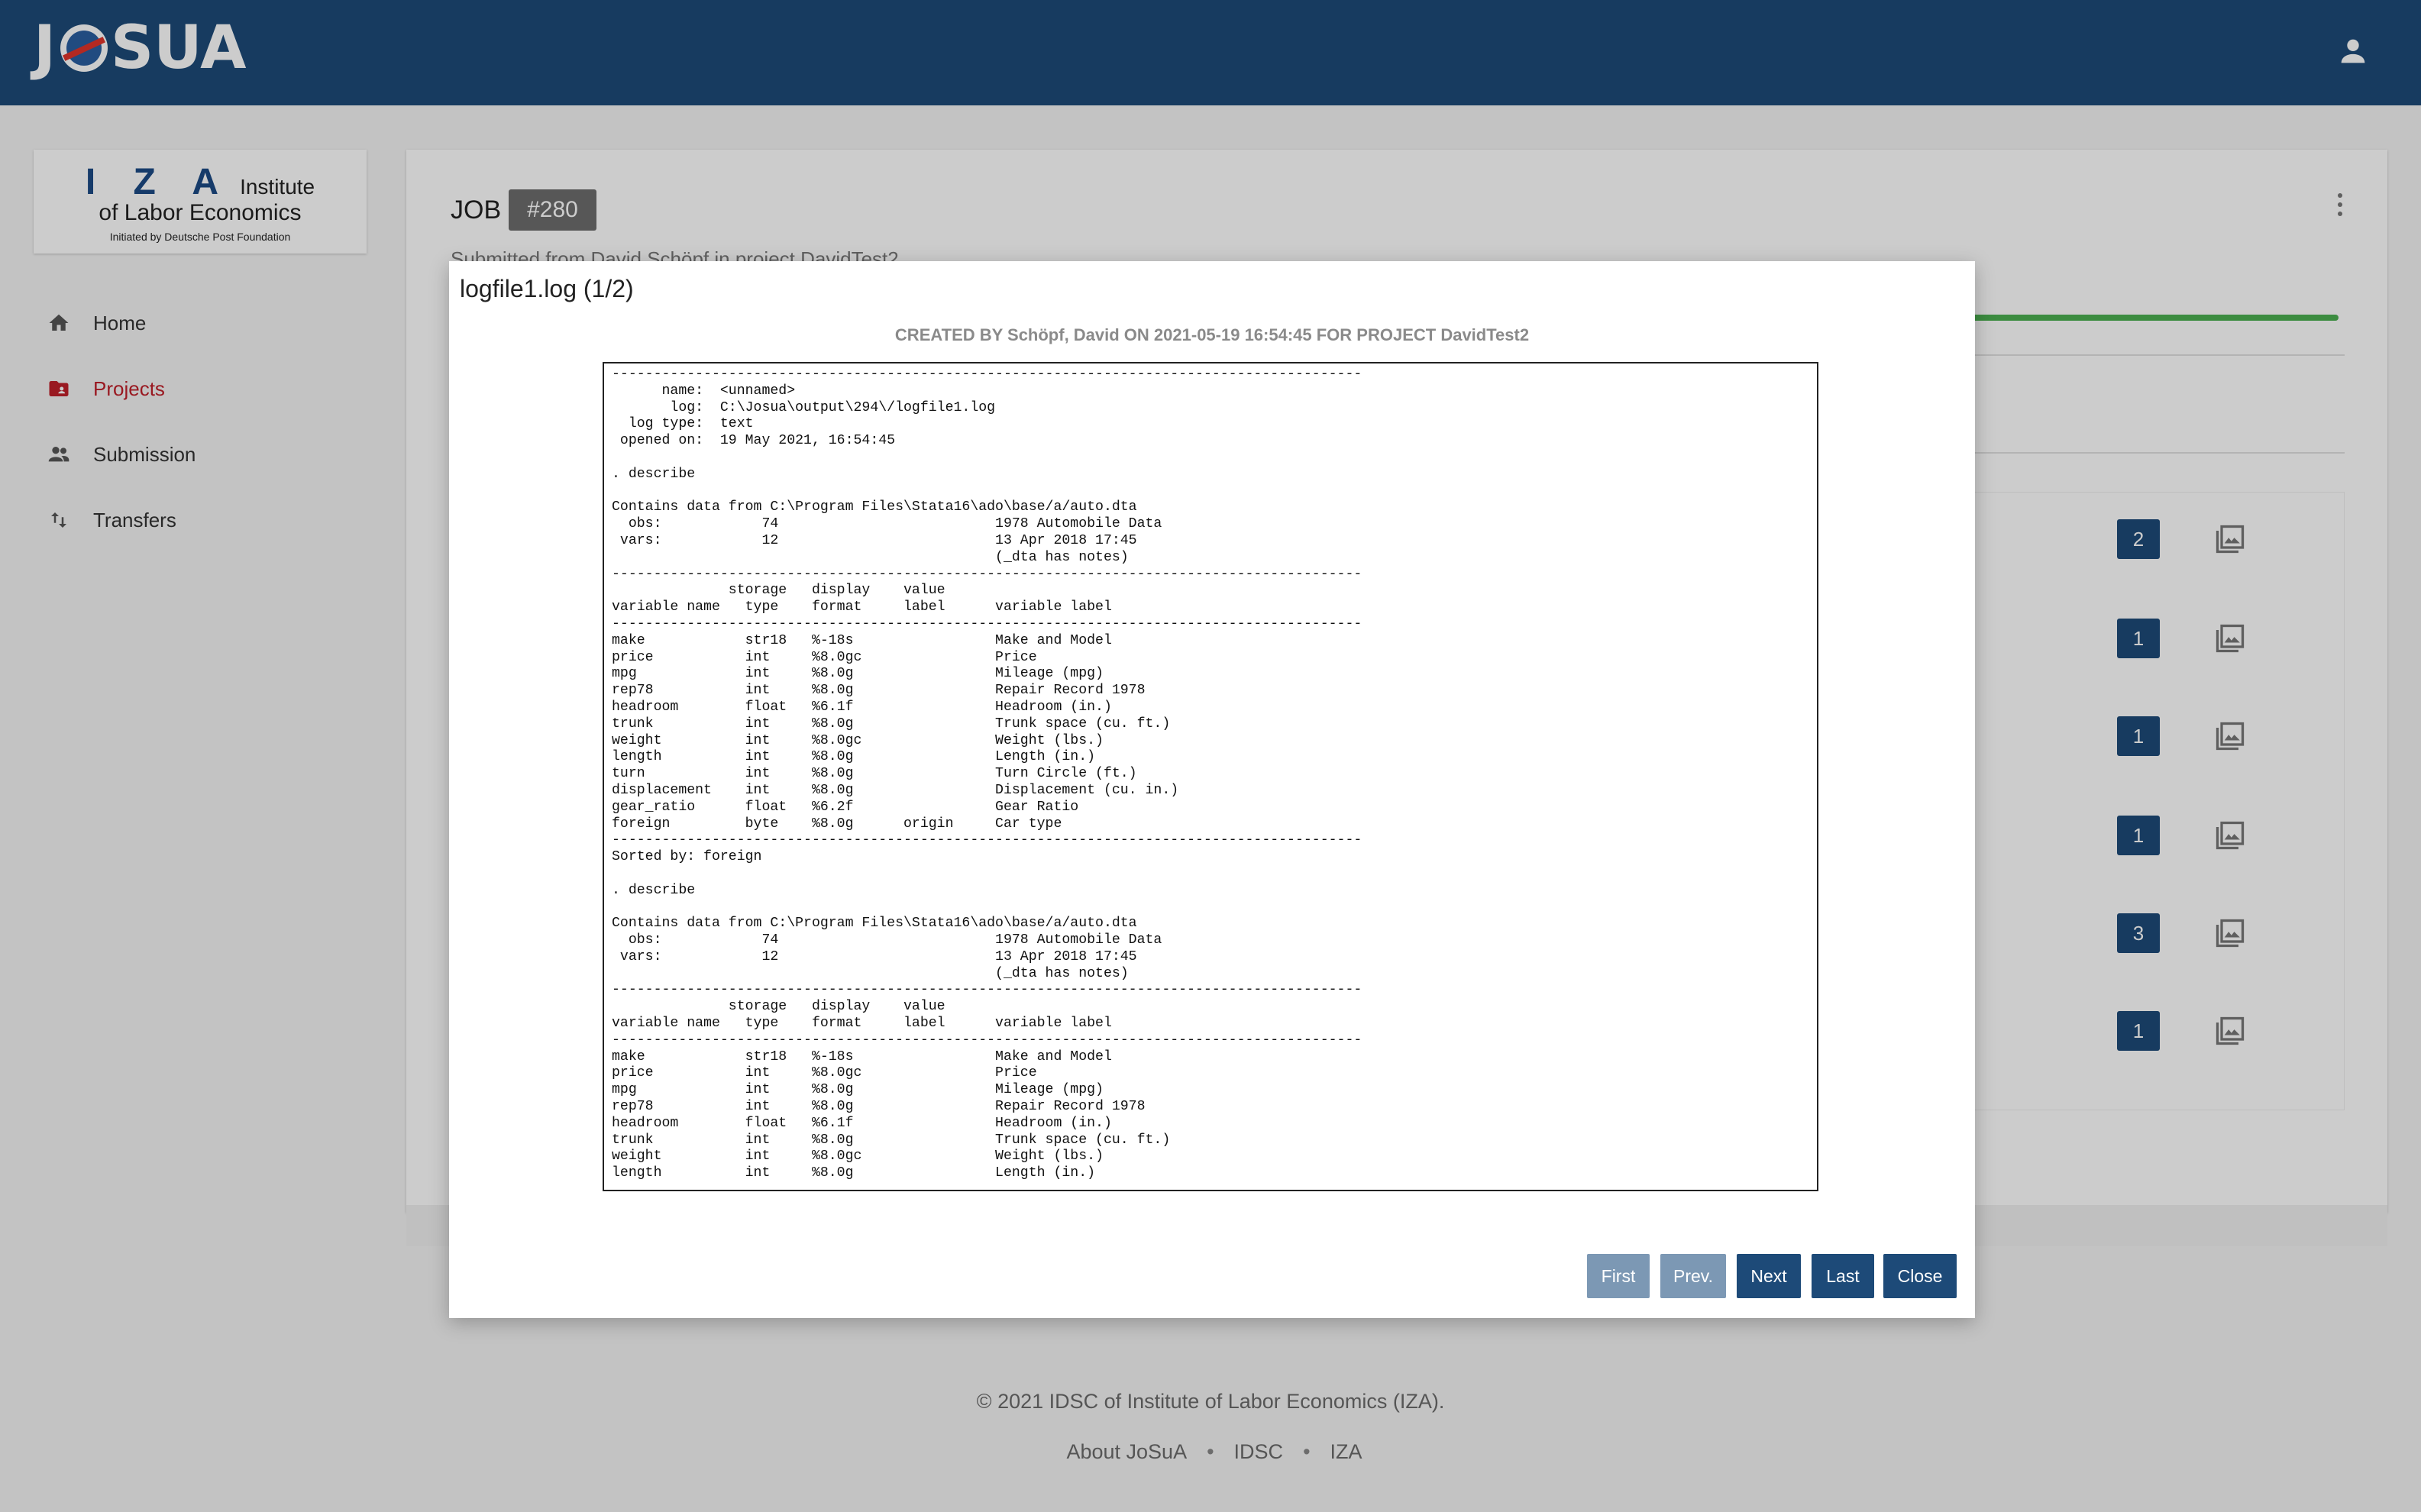 The height and width of the screenshot is (1512, 2421). What do you see at coordinates (547, 288) in the screenshot?
I see `dialog-title: logfile1.log (1/2)` at bounding box center [547, 288].